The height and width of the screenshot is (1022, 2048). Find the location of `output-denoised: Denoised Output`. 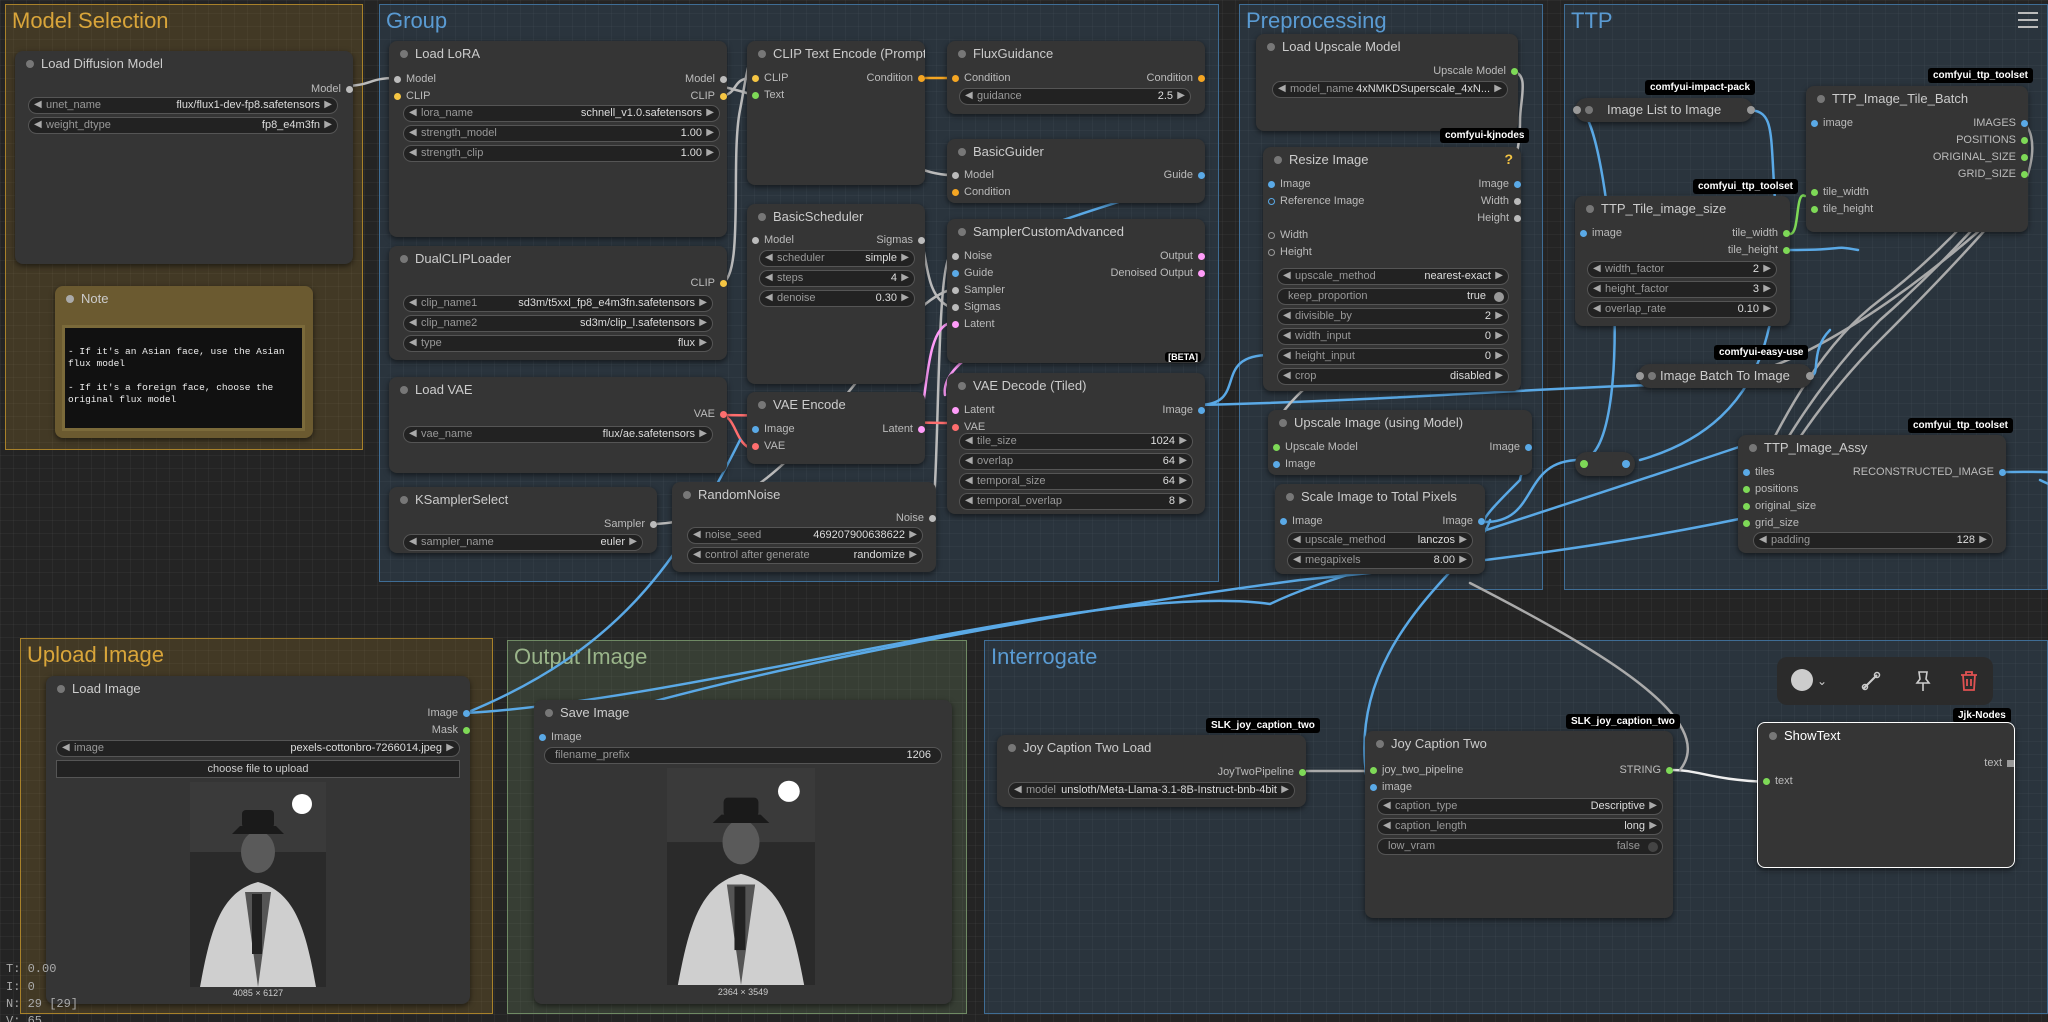

output-denoised: Denoised Output is located at coordinates (1157, 273).